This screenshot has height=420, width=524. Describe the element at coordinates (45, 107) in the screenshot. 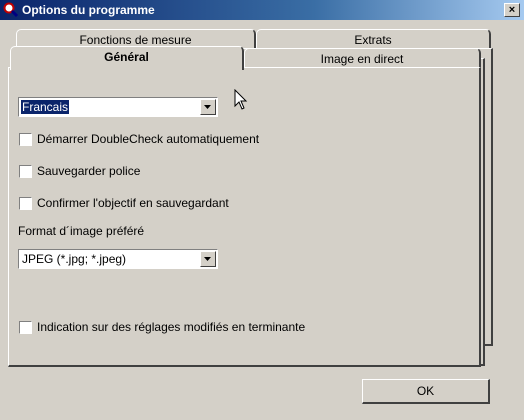

I see `language-value: Francais` at that location.